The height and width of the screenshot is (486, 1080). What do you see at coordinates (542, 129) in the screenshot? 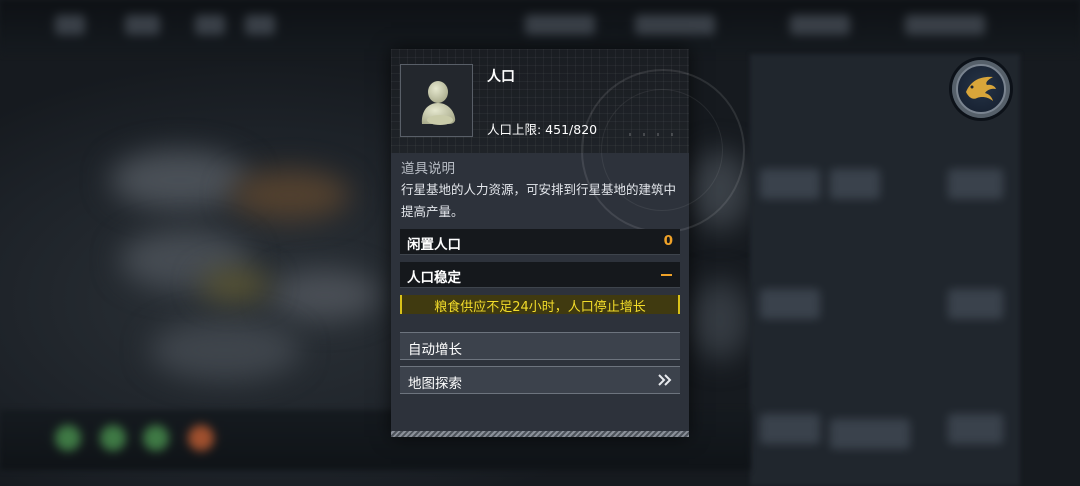
I see `population-capacity: 人口上限: 451/820` at bounding box center [542, 129].